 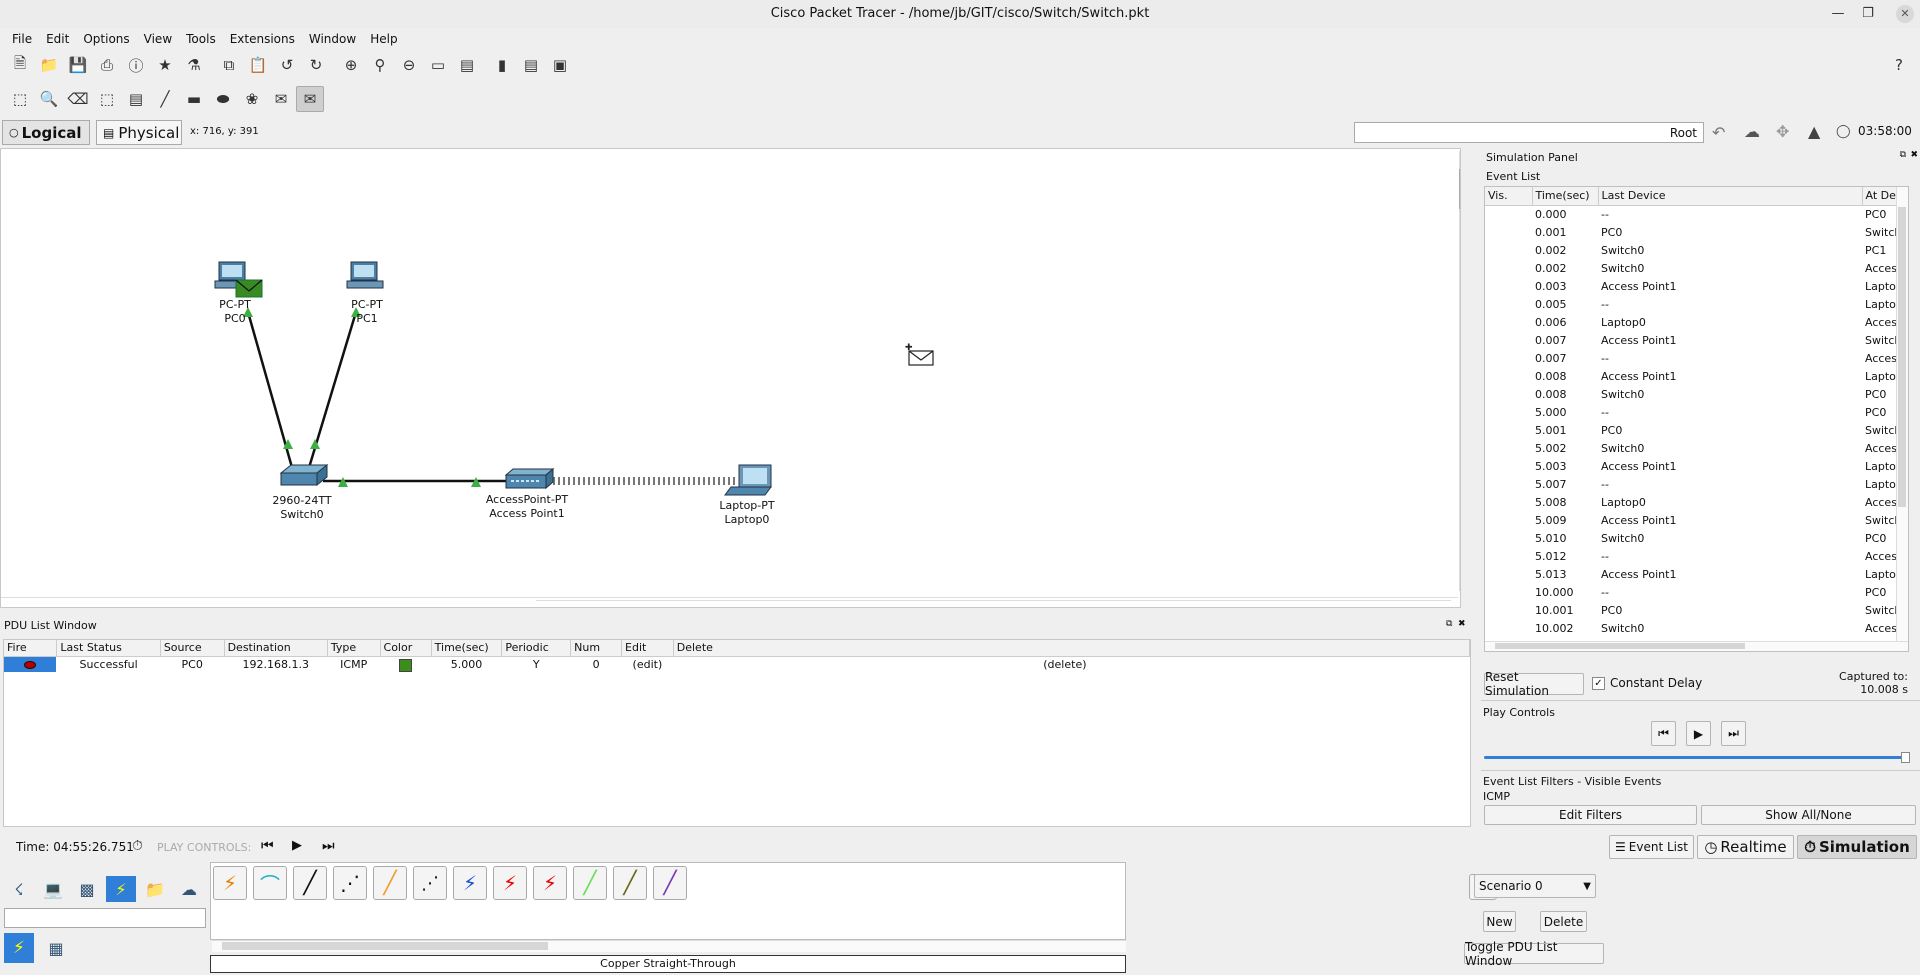 I want to click on landscape-icon: ▲, so click(x=1814, y=131).